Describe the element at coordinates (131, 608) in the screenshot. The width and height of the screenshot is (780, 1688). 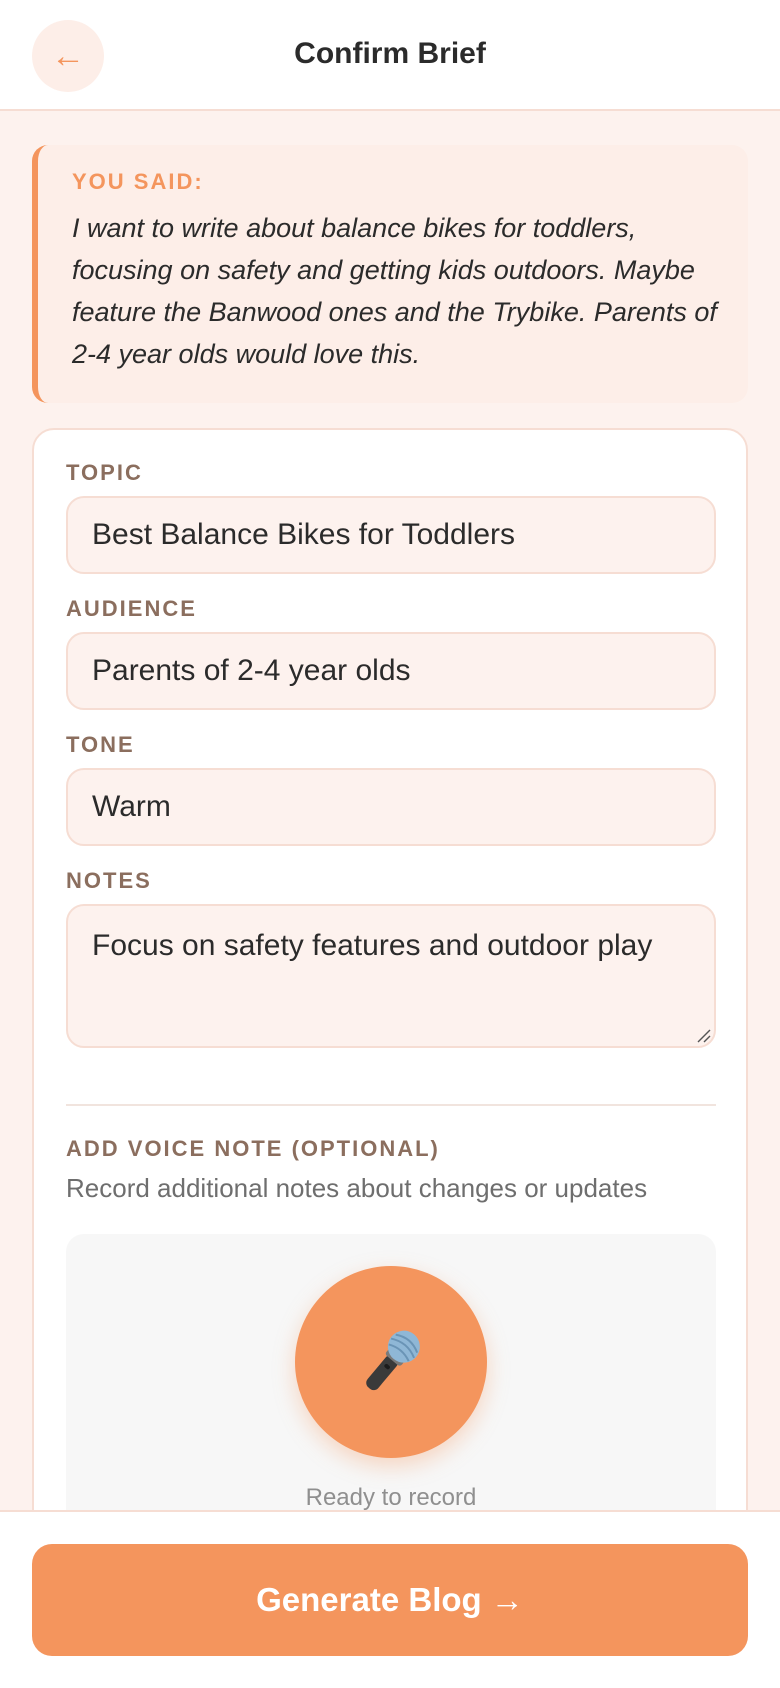
I see `audience-label: AUDIENCE` at that location.